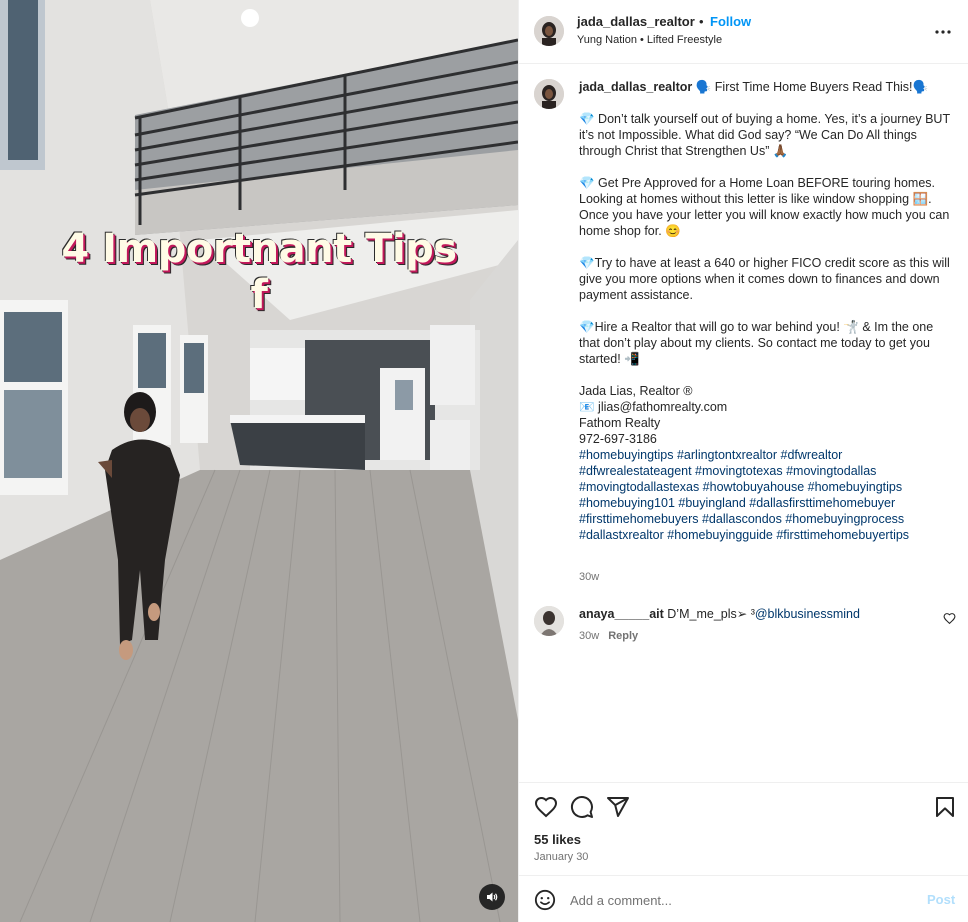 Image resolution: width=968 pixels, height=922 pixels. What do you see at coordinates (623, 636) in the screenshot?
I see `reply-button: Reply` at bounding box center [623, 636].